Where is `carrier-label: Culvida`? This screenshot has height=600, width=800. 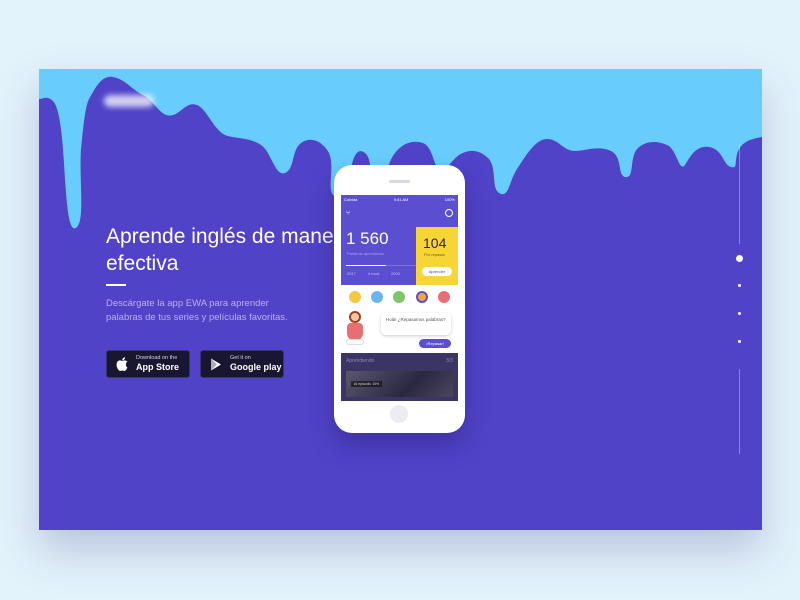
carrier-label: Culvida is located at coordinates (351, 199).